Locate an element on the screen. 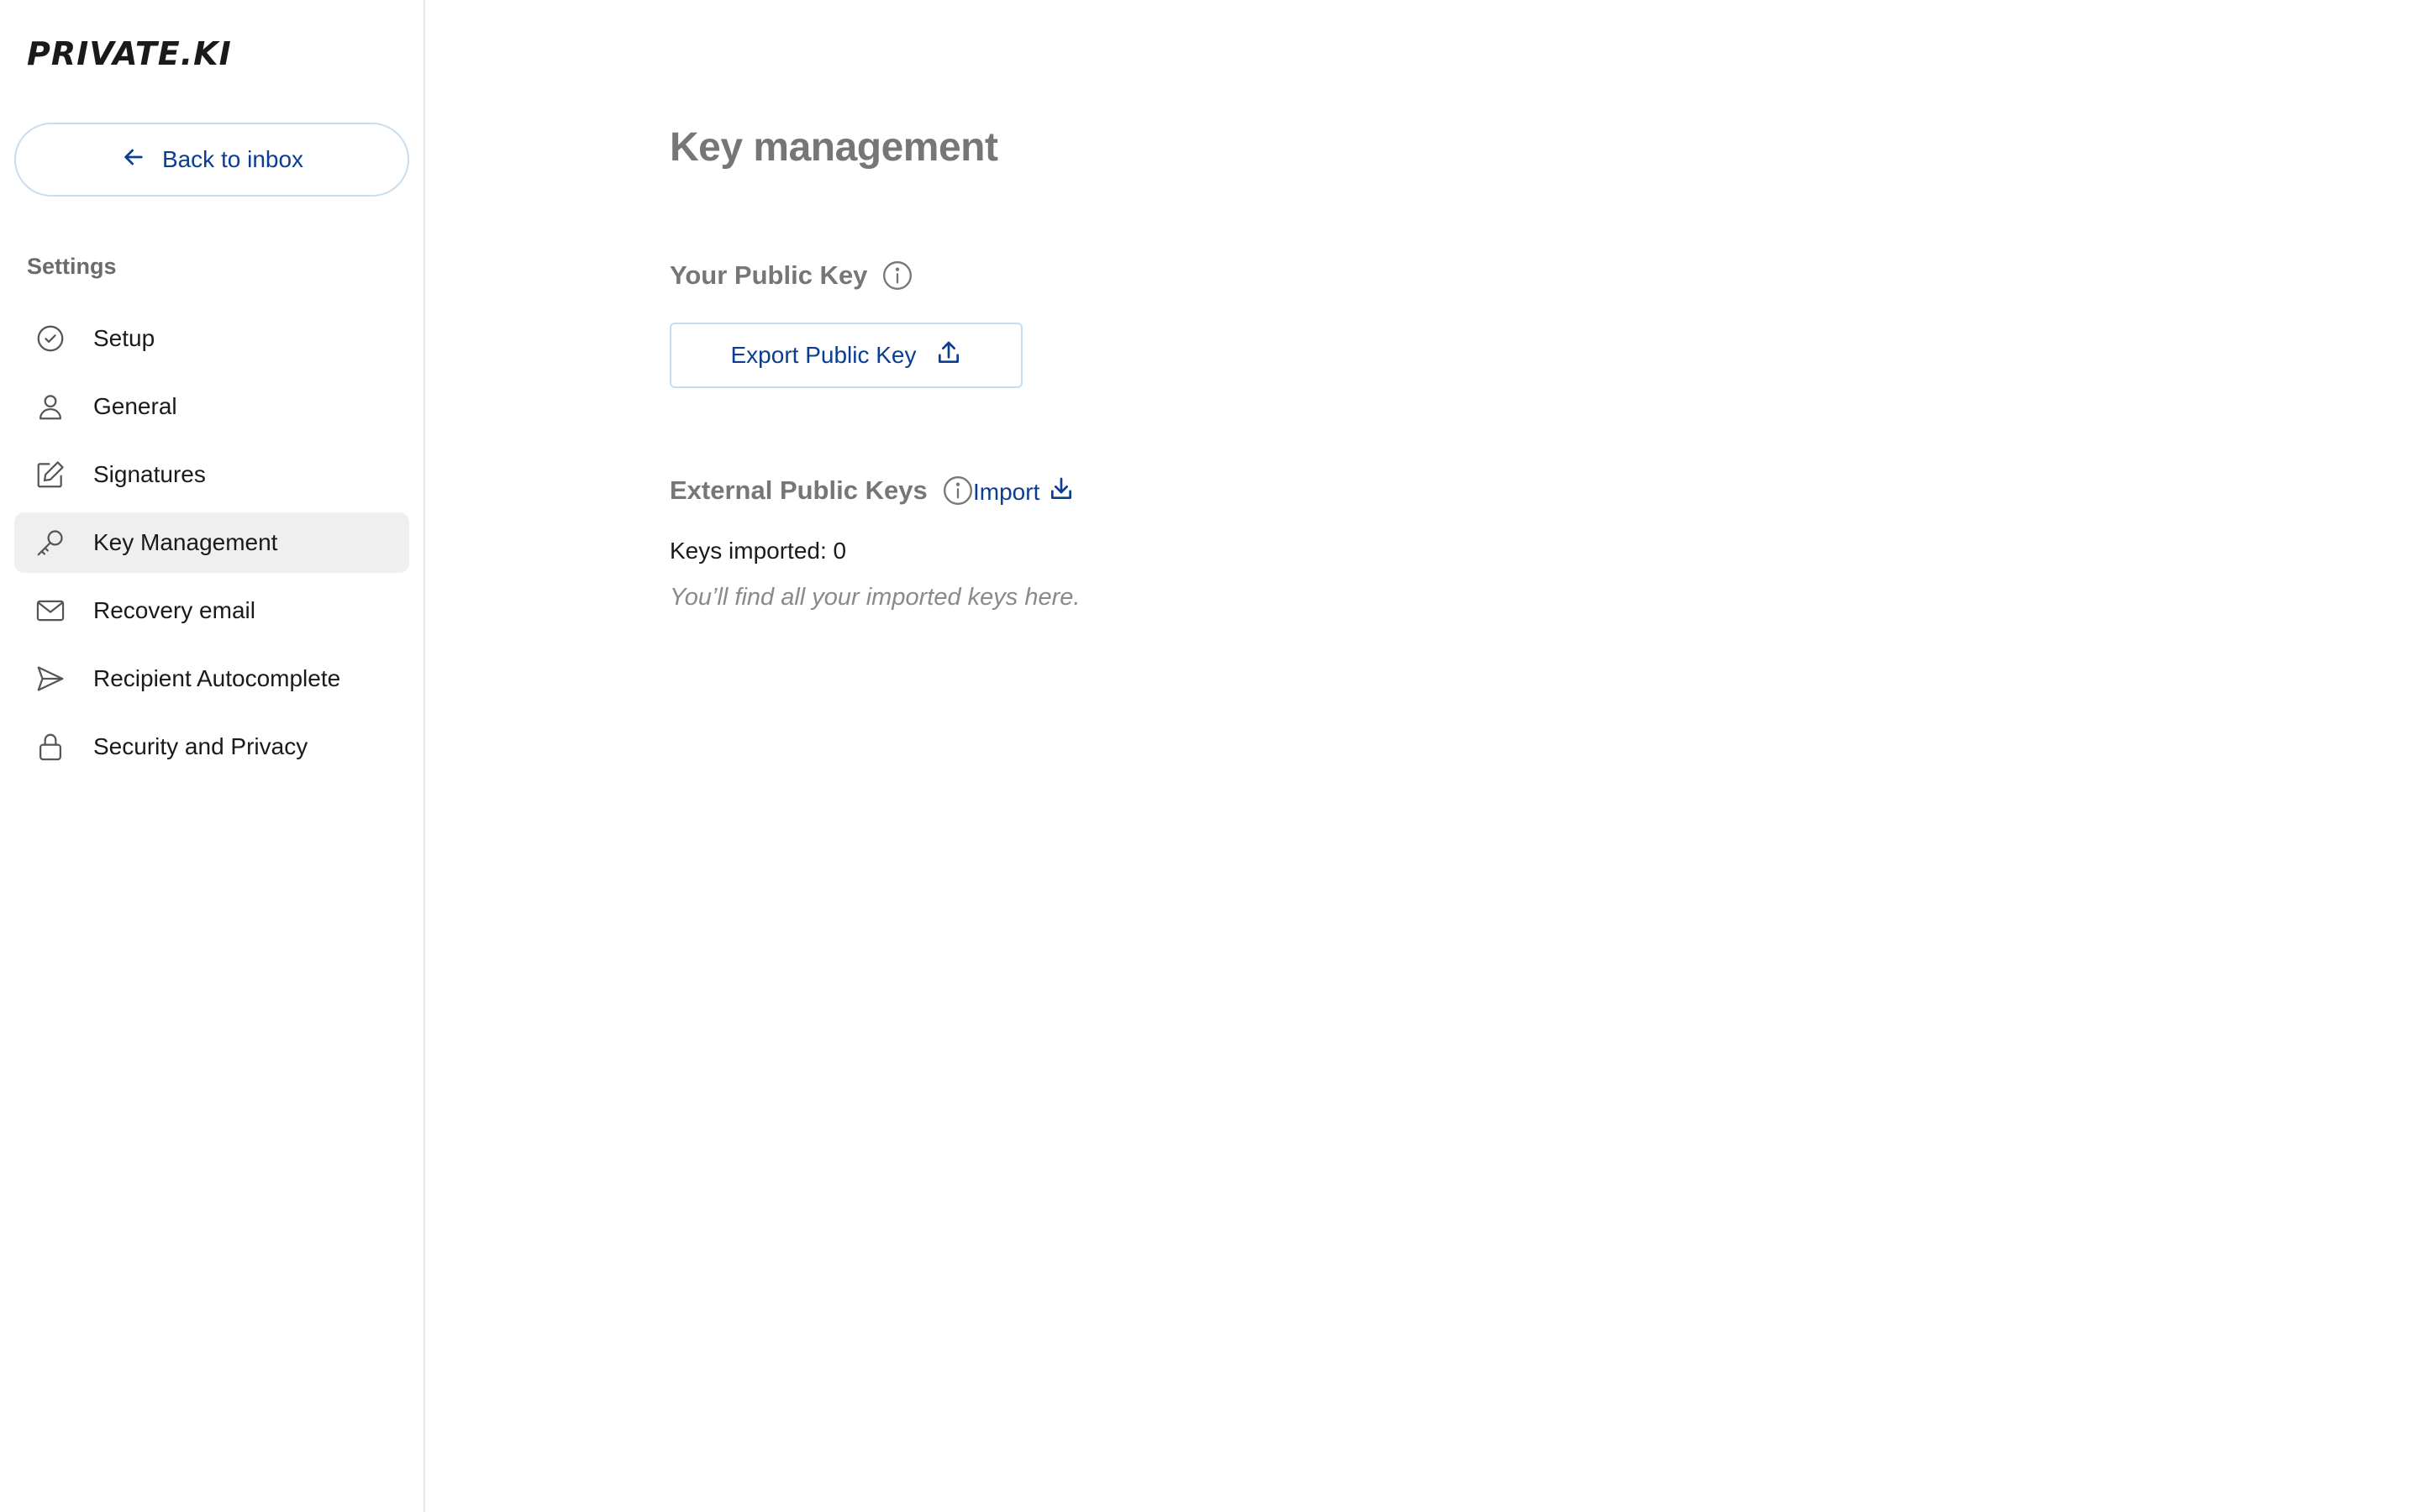  logo-text: PRIVATE.KI is located at coordinates (129, 53).